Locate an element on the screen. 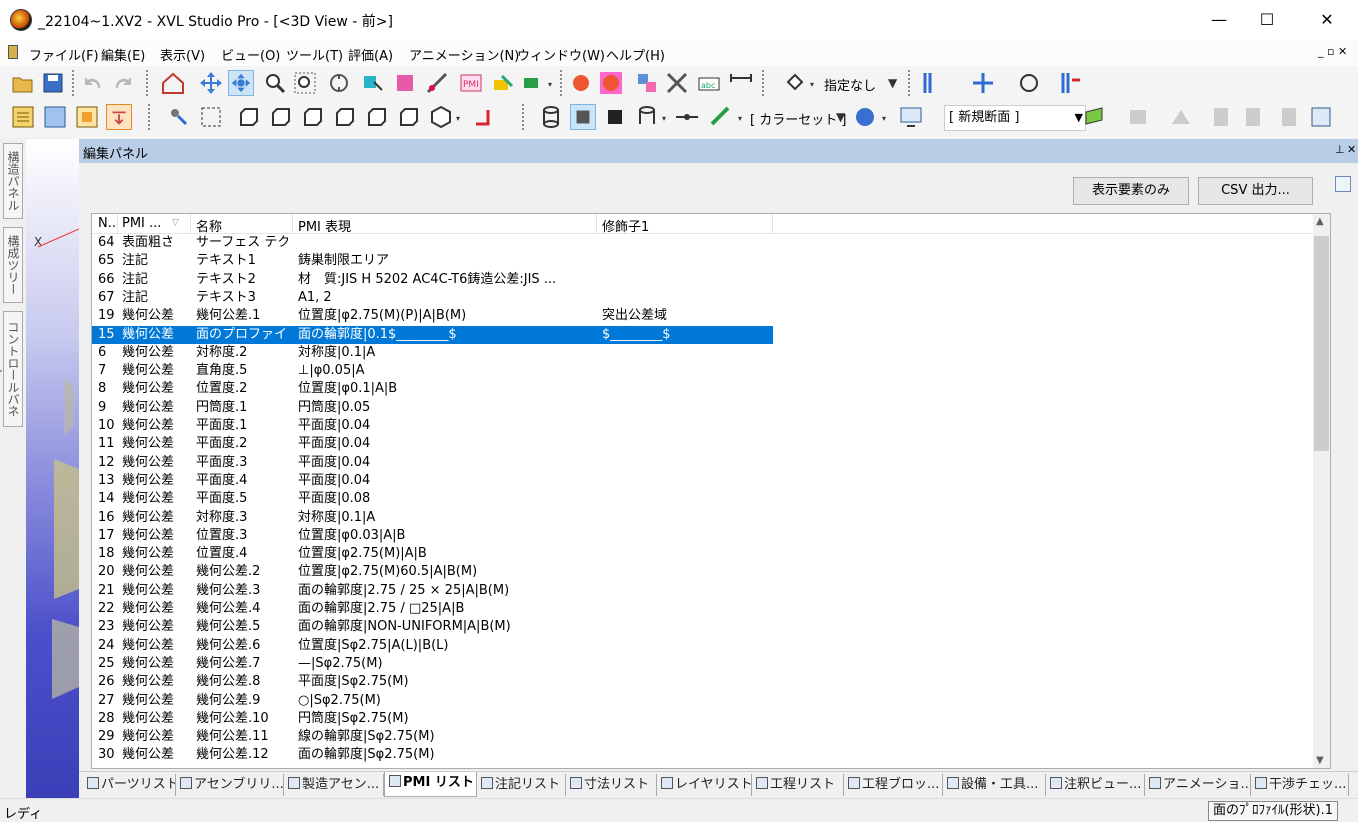  save-icon is located at coordinates (53, 83).